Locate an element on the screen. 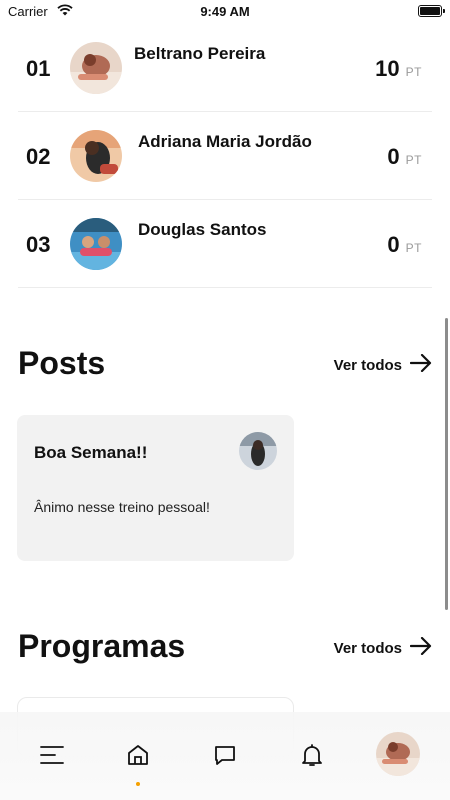 This screenshot has width=450, height=800. rank-position: 03 is located at coordinates (38, 244).